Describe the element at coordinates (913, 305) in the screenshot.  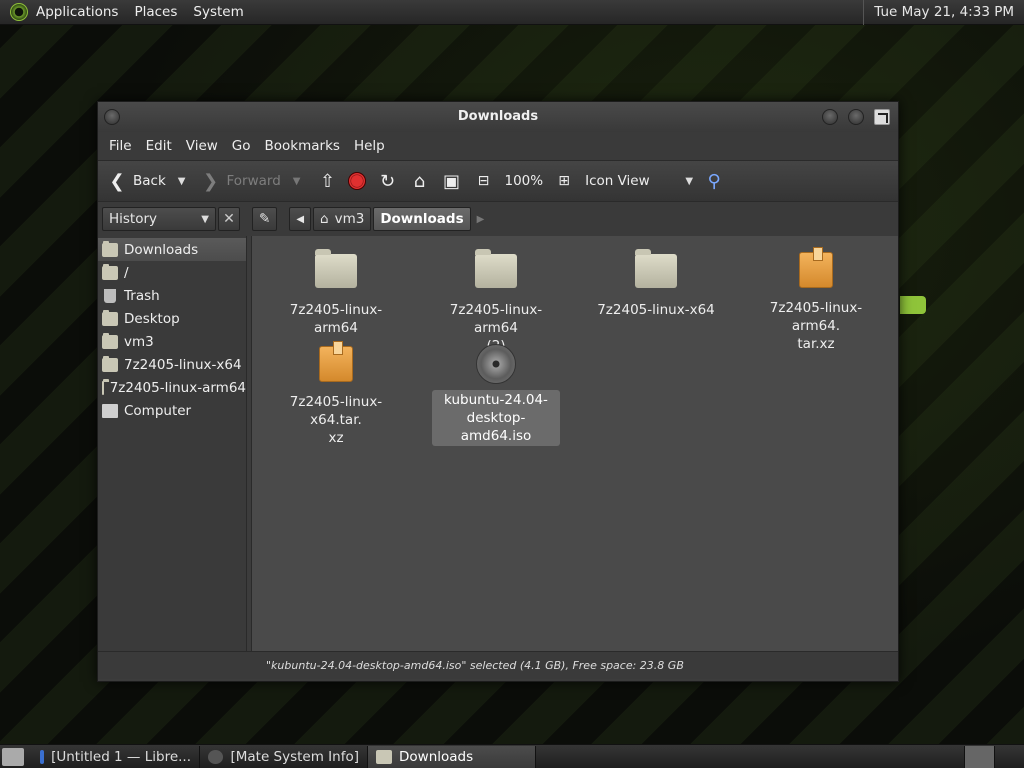
I see `background-window-edge` at that location.